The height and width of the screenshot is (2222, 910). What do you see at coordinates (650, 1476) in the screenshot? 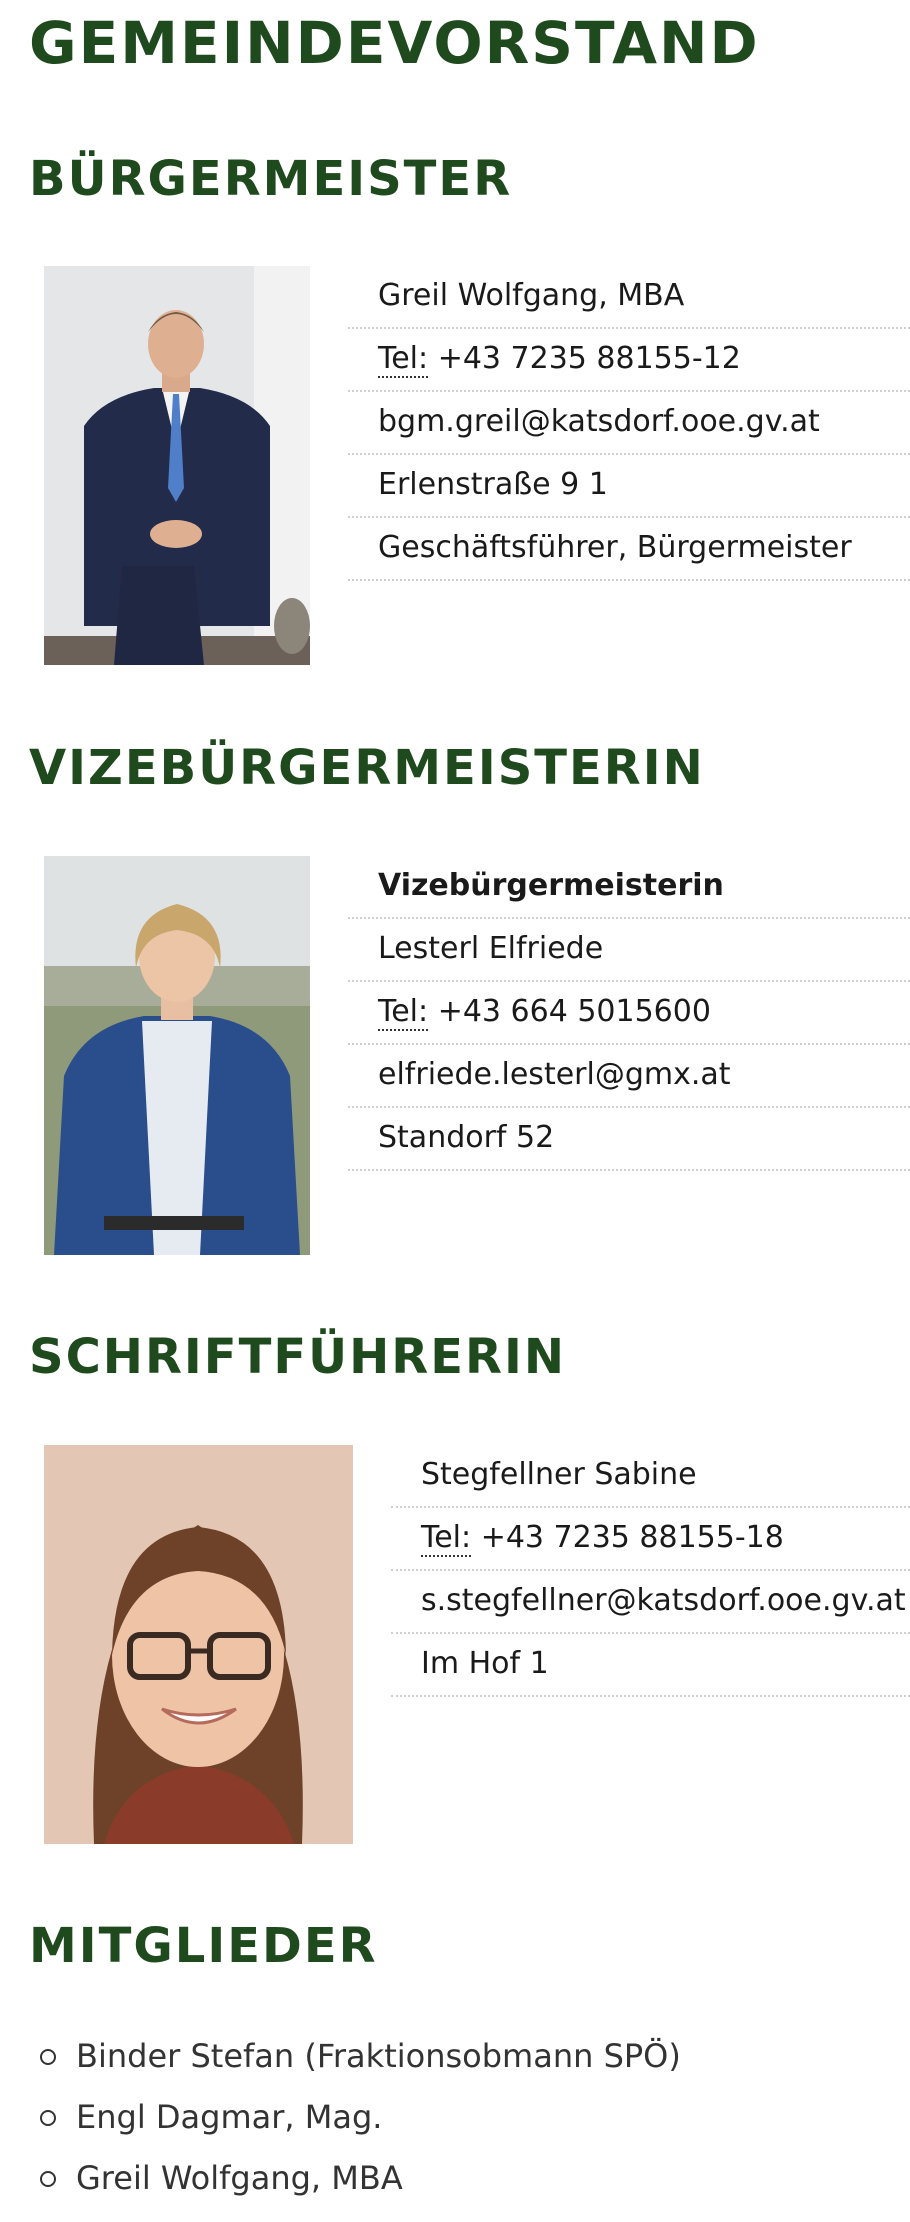
I see `contact-name: Stegfellner Sabine` at bounding box center [650, 1476].